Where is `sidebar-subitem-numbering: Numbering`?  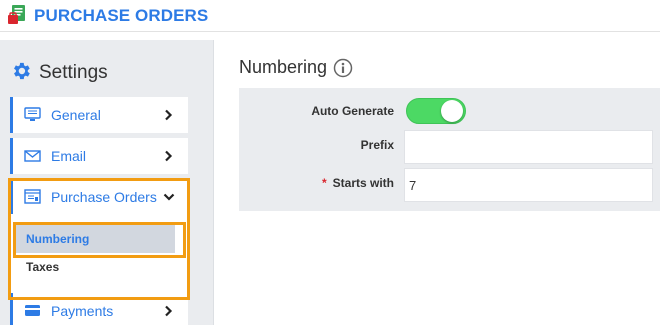
sidebar-subitem-numbering: Numbering is located at coordinates (94, 239).